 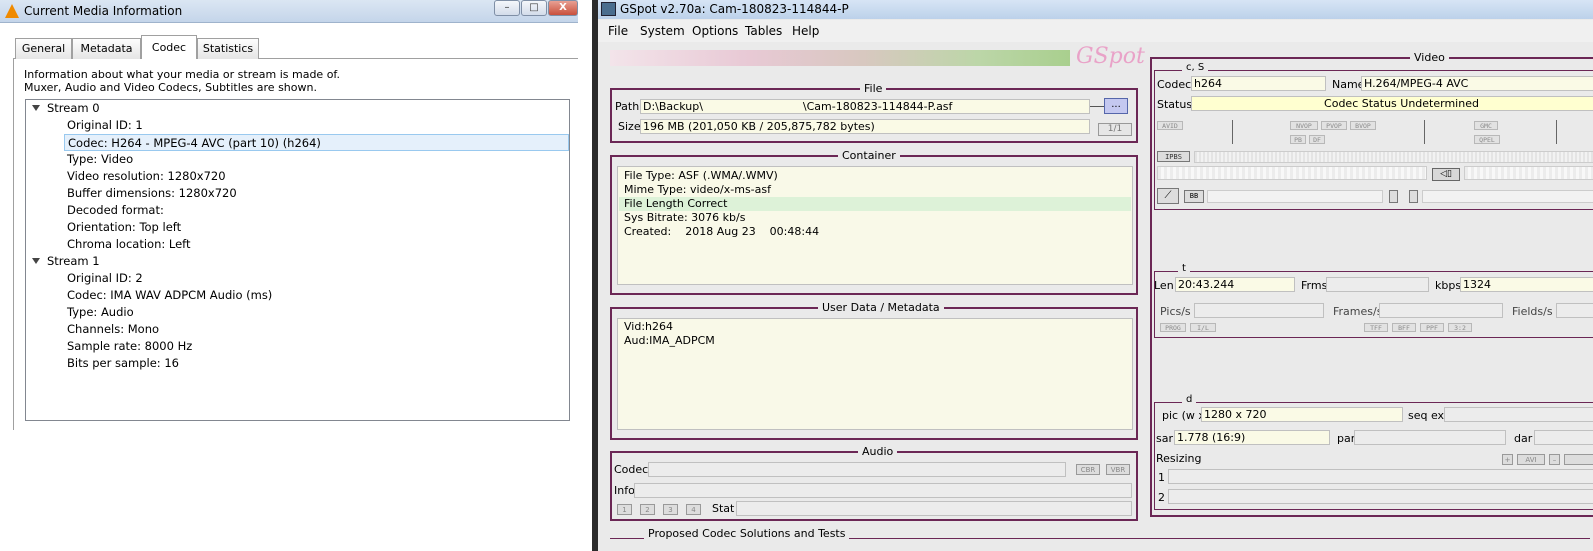 I want to click on audio-group: Audio Codec CBR VBR Info 1 2 3 4 Stat, so click(x=874, y=483).